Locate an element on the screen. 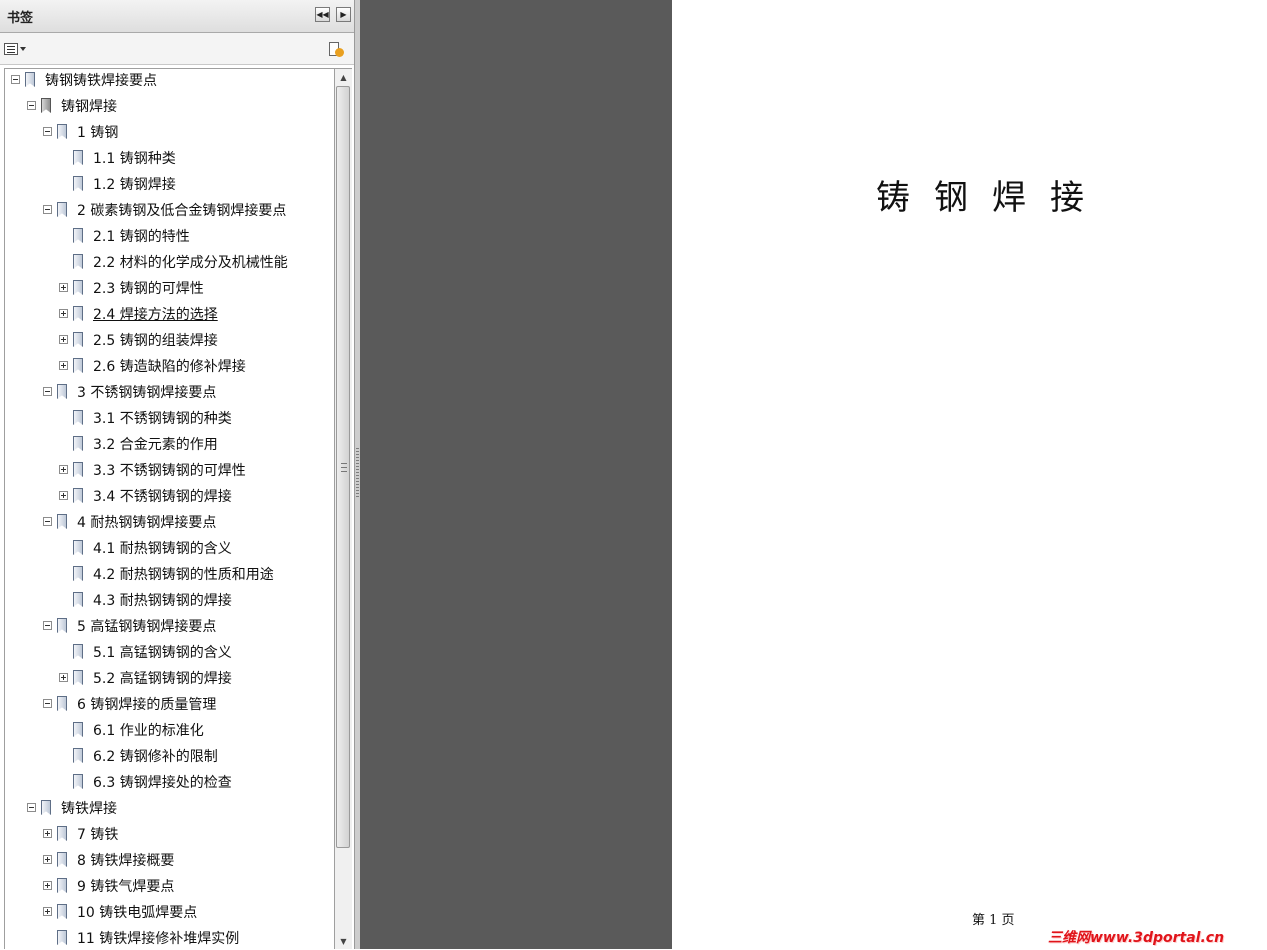 This screenshot has height=950, width=1267. bookmark-label: 3.3 不锈钢铸钢的可焊性 is located at coordinates (169, 471).